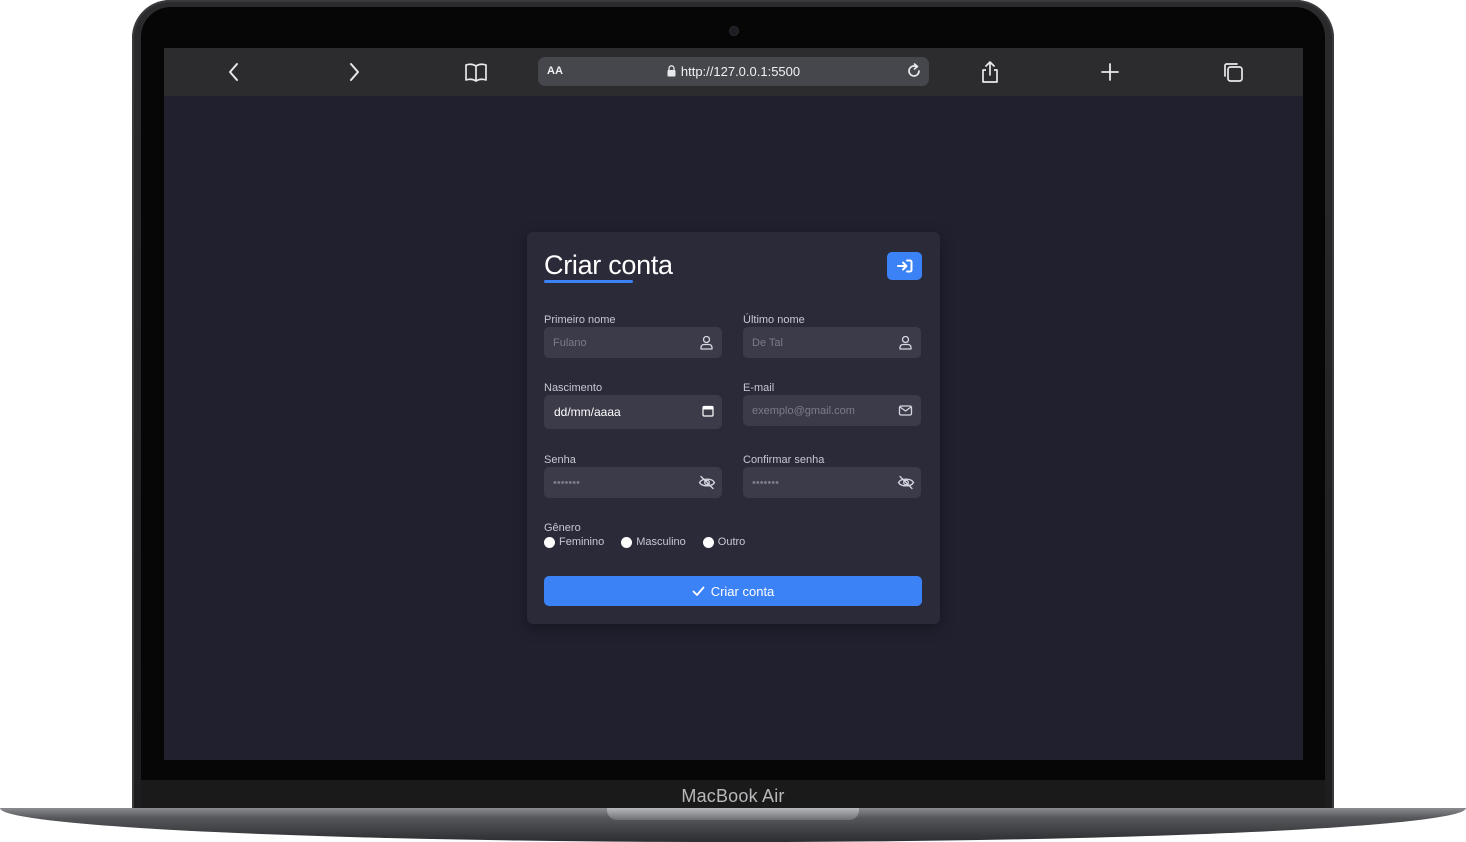 The height and width of the screenshot is (842, 1466). I want to click on gender-radio-group: Feminino Masculino Outro, so click(653, 542).